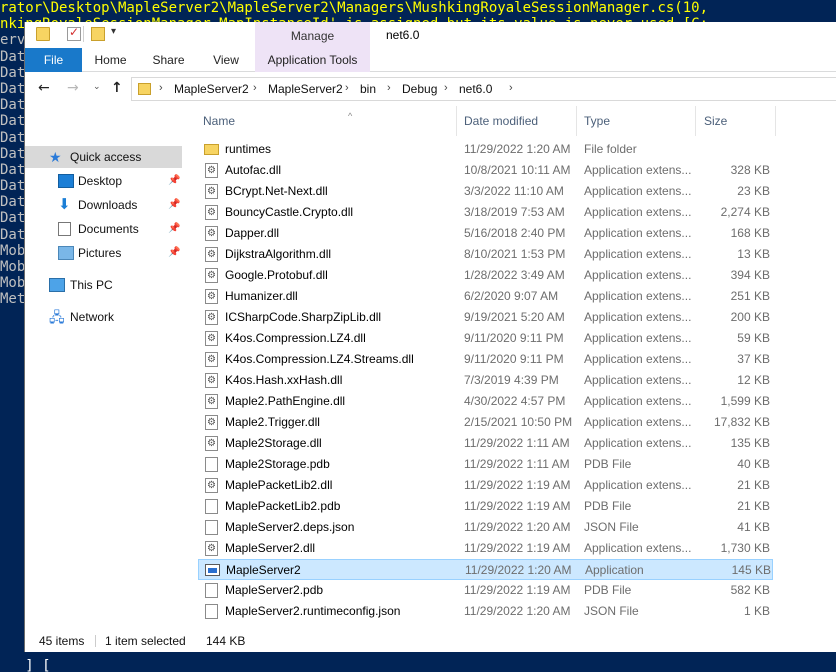 Image resolution: width=836 pixels, height=672 pixels. I want to click on column-label: Name, so click(219, 121).